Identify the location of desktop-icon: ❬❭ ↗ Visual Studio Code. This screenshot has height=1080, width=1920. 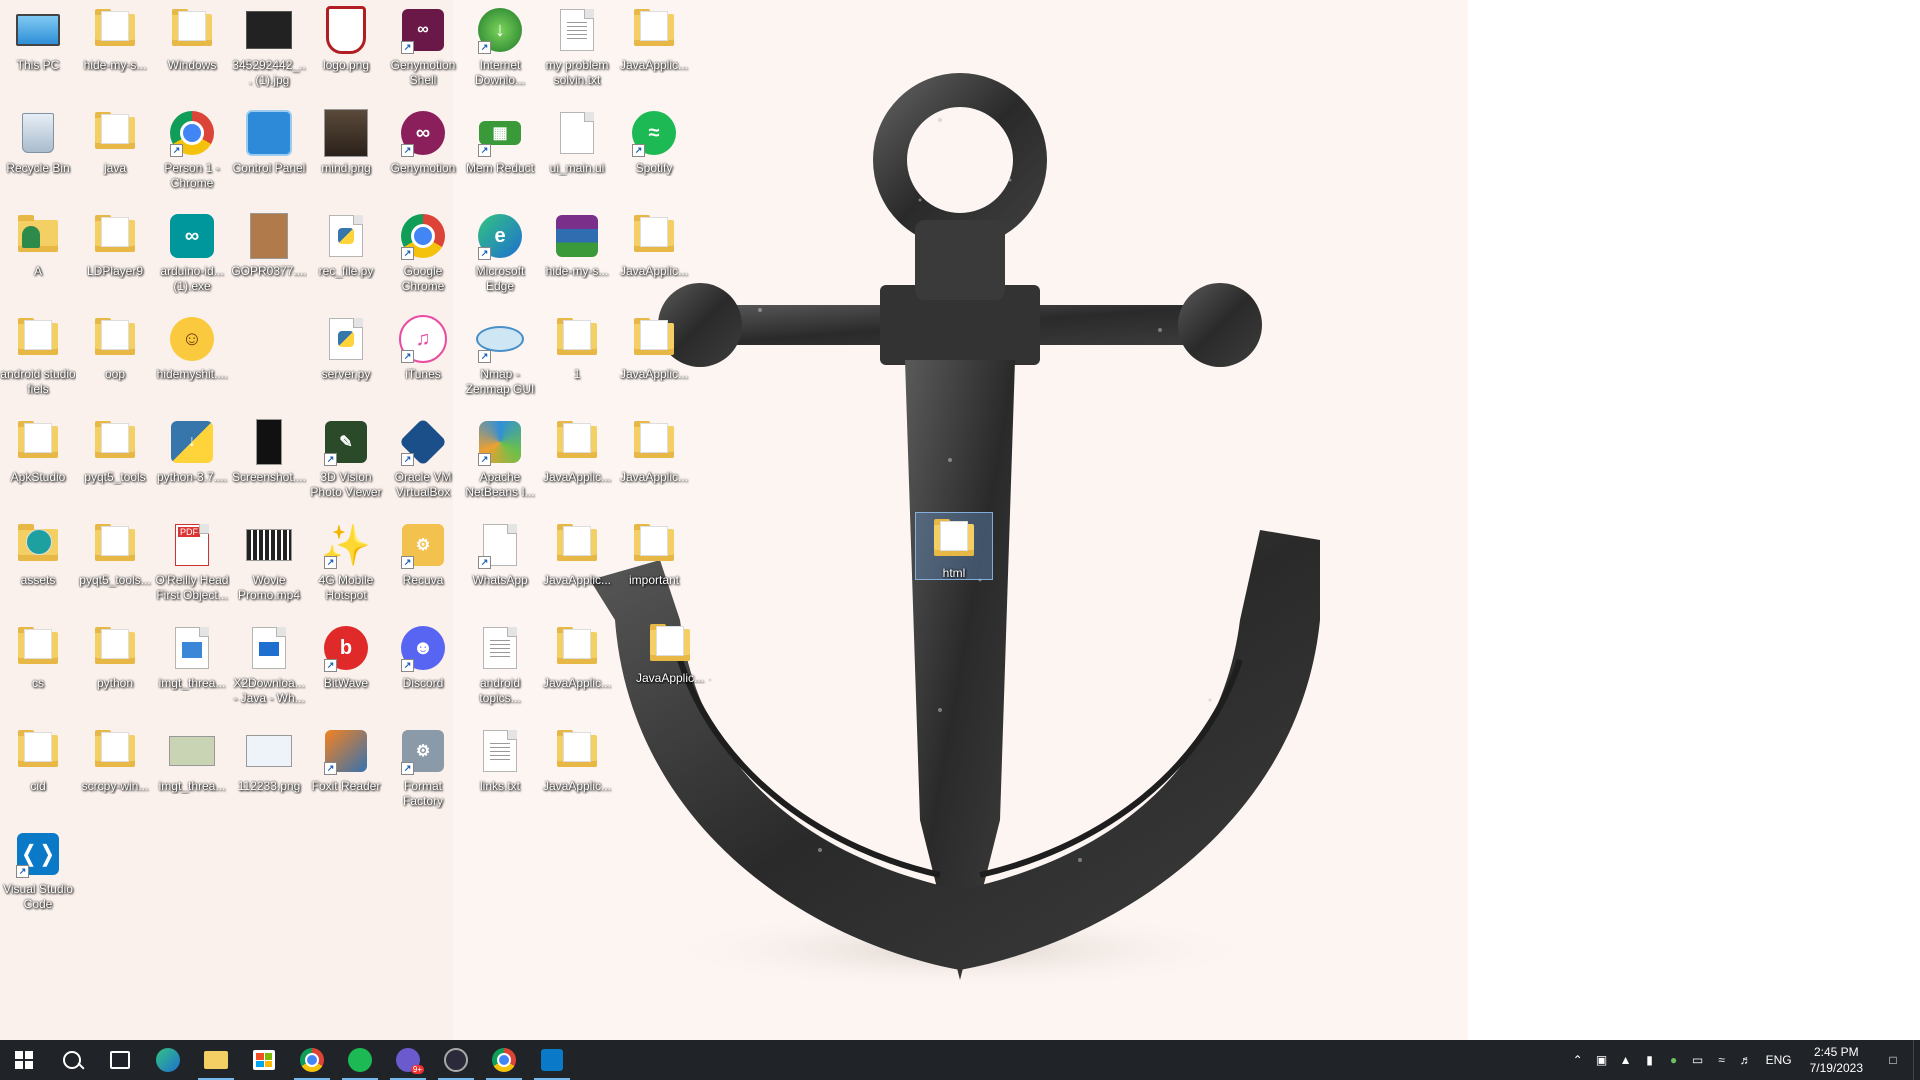
(38, 874).